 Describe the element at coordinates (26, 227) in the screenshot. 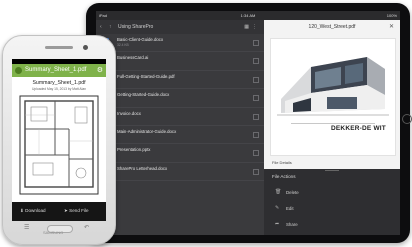

I see `menu-key-icon: ☰` at that location.